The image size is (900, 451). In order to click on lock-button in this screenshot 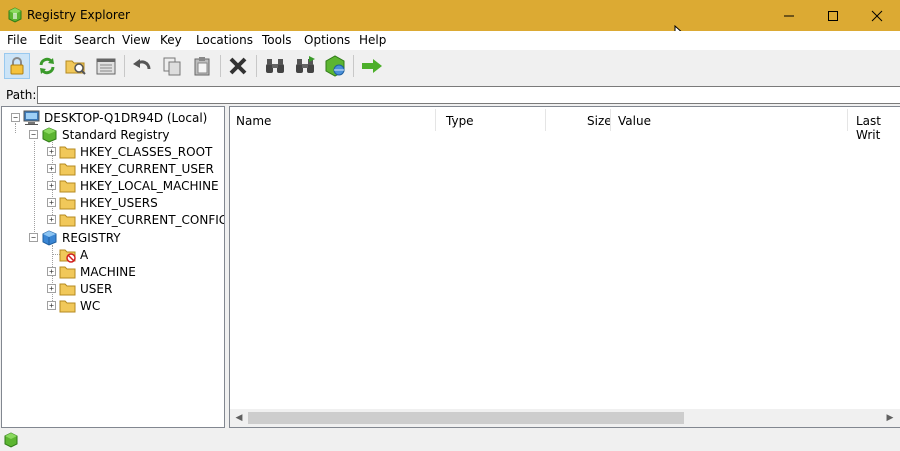, I will do `click(17, 66)`.